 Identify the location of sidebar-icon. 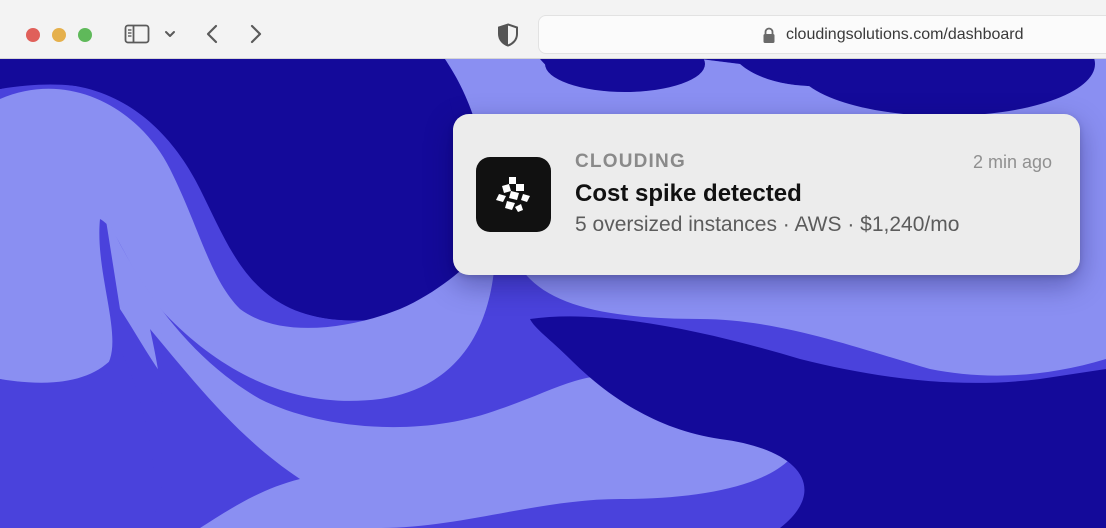
(137, 34).